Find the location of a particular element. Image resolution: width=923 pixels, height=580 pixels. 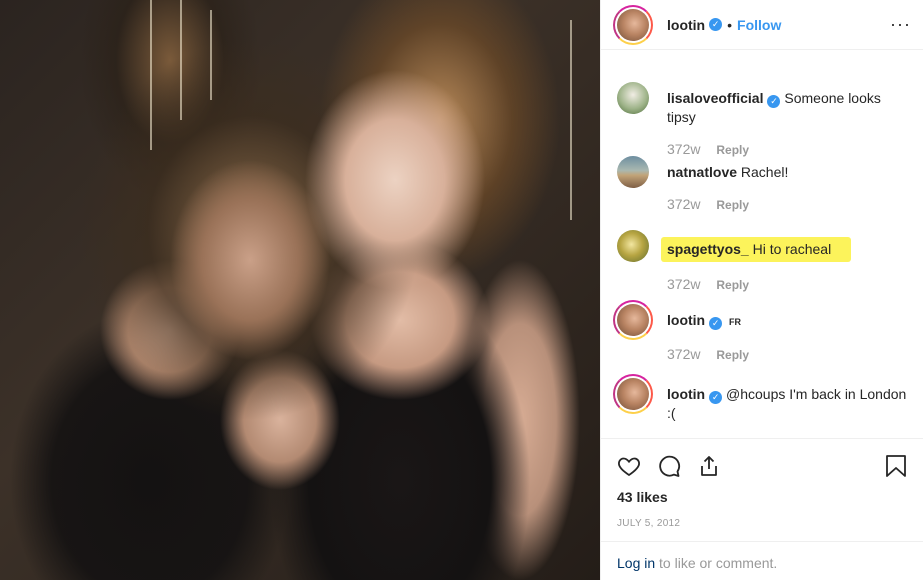

comment-highlight: spagettyos_ Hi to racheal is located at coordinates (756, 249).